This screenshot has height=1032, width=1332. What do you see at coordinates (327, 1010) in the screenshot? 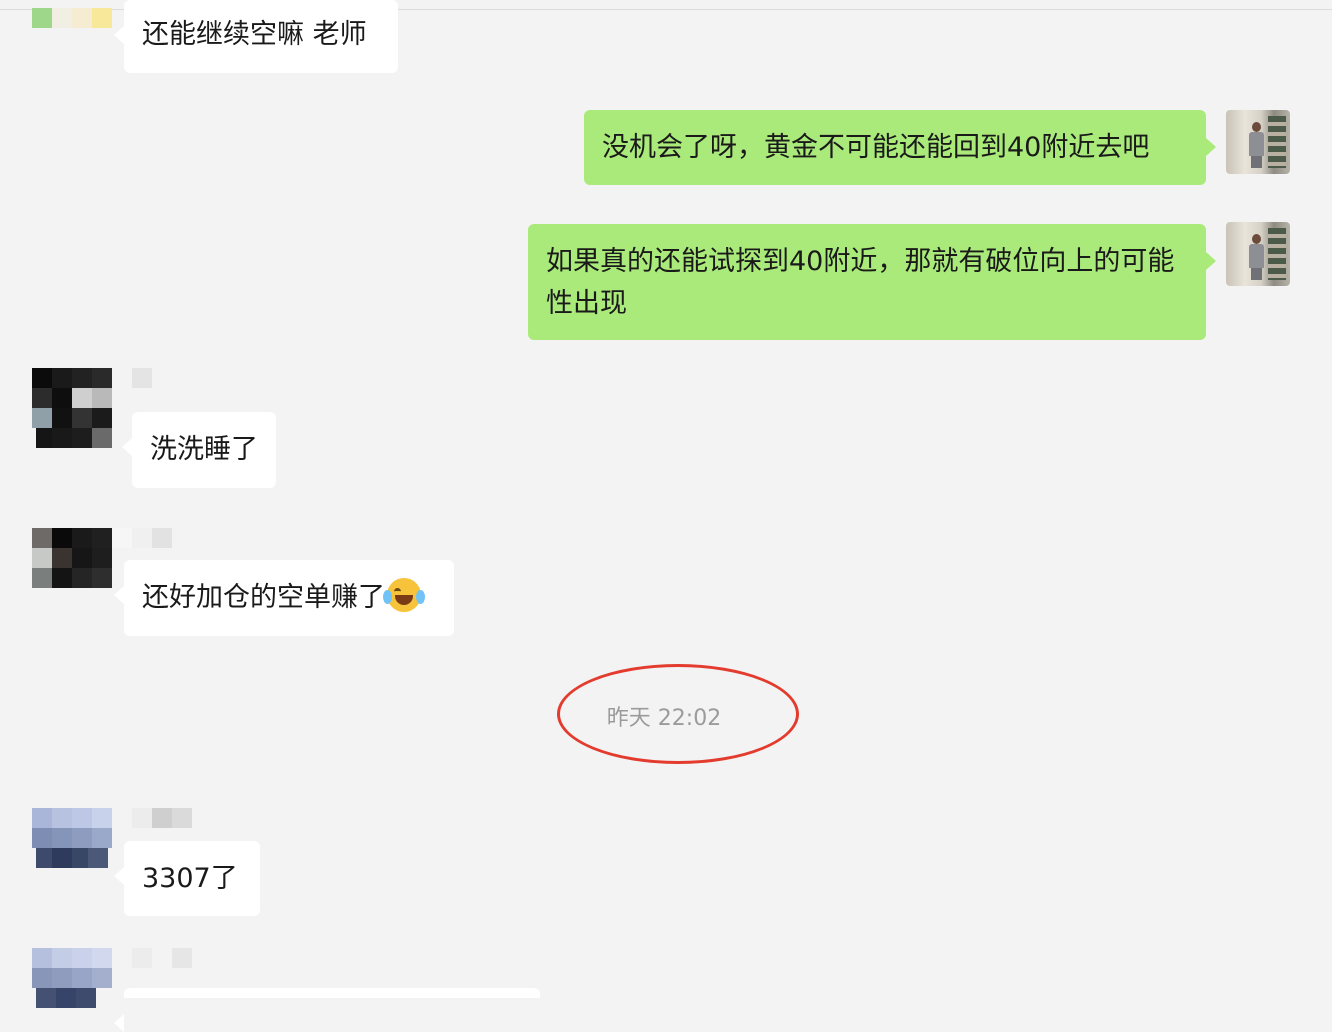
I see `message-bubble-incoming` at bounding box center [327, 1010].